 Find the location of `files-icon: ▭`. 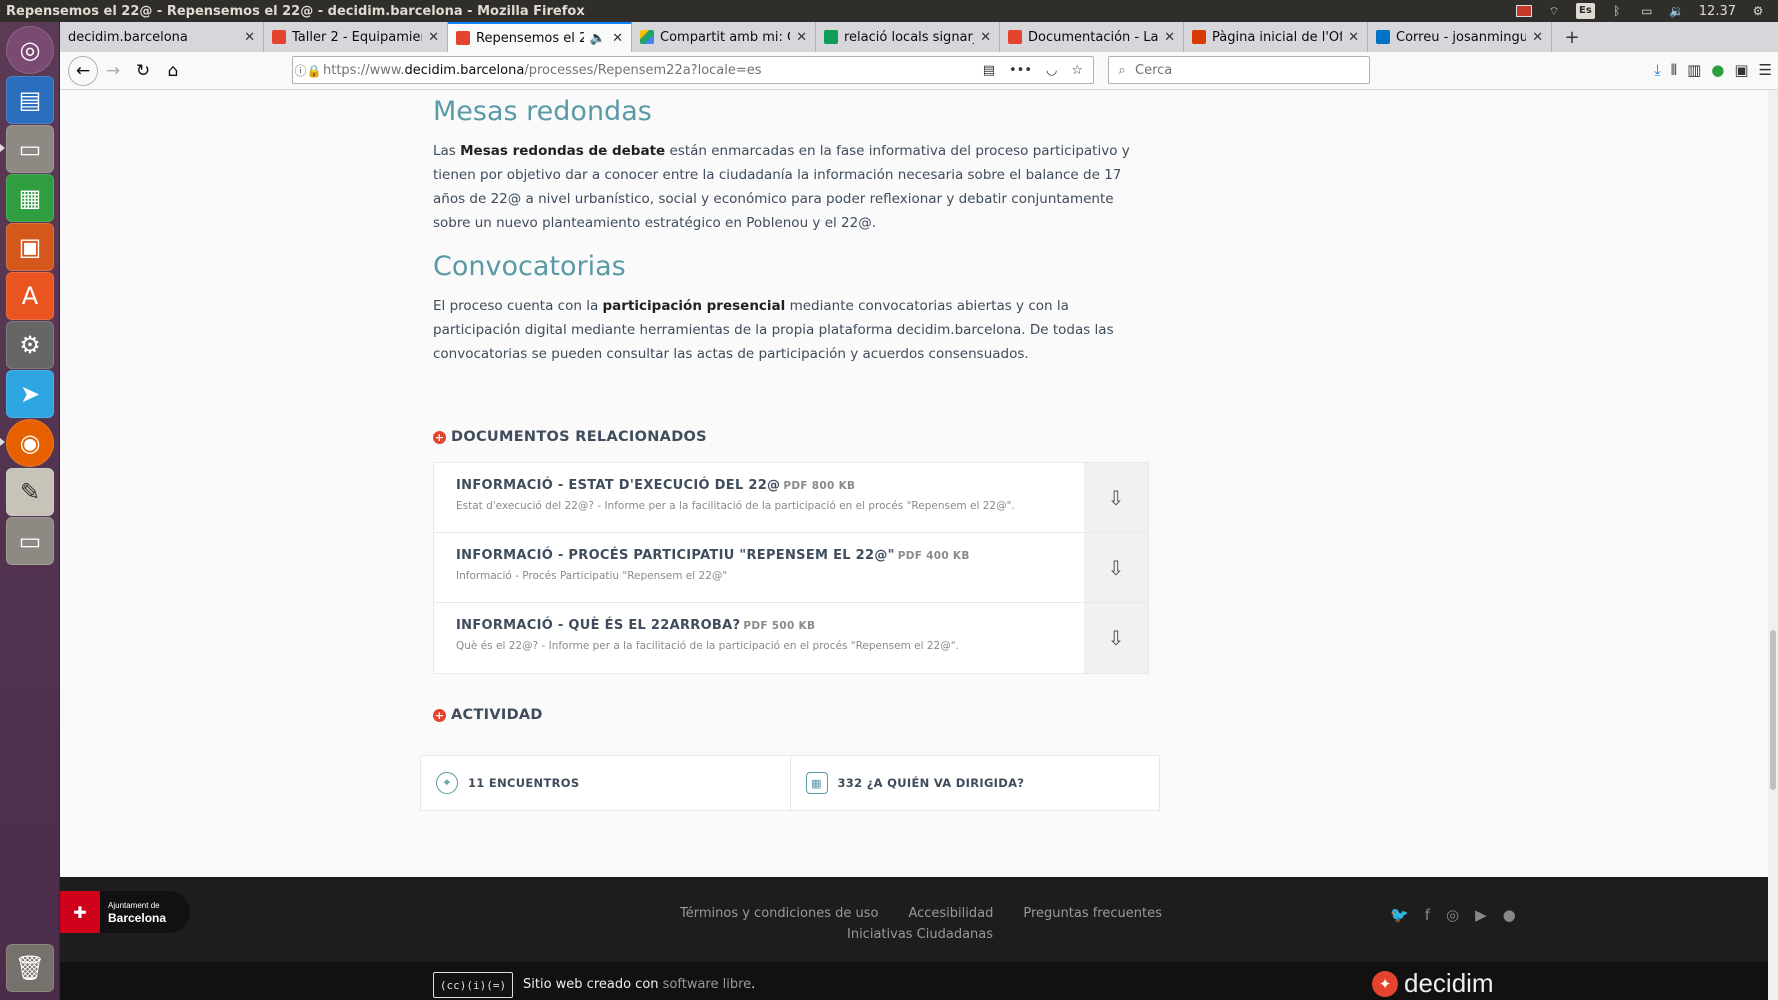

files-icon: ▭ is located at coordinates (30, 149).